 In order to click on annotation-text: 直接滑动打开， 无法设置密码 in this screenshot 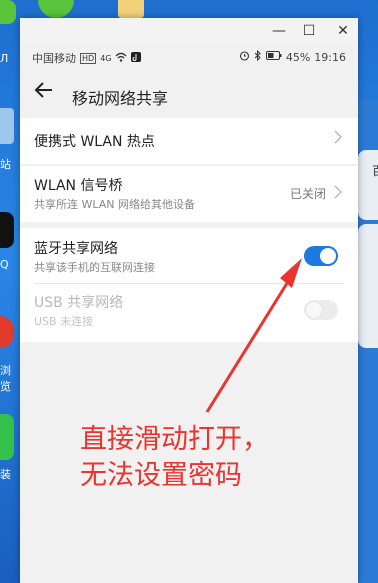, I will do `click(205, 458)`.